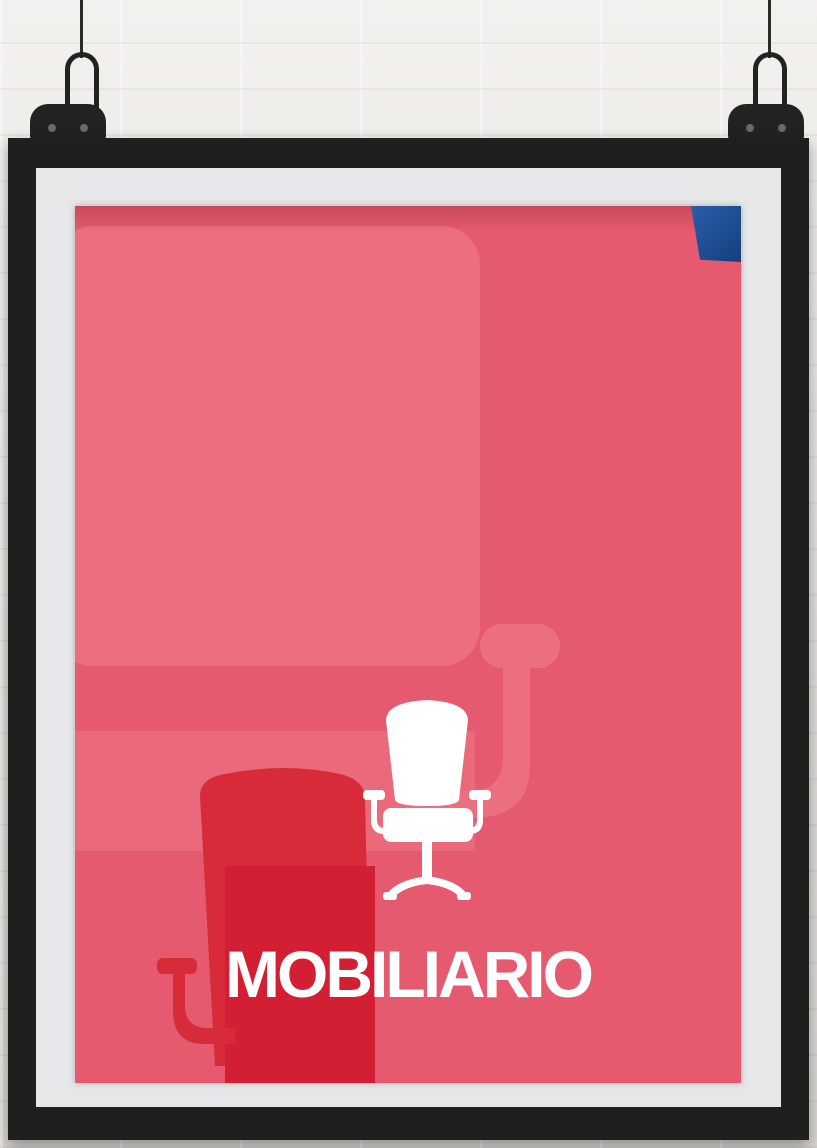 The height and width of the screenshot is (1148, 817). Describe the element at coordinates (68, 122) in the screenshot. I see `left-poster-clip` at that location.